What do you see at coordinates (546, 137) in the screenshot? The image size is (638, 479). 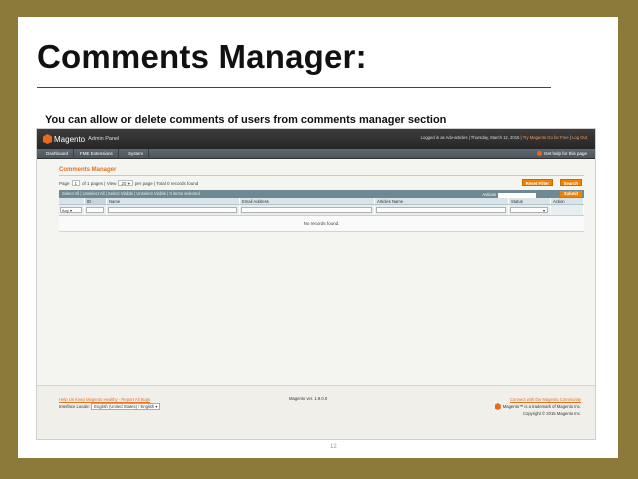 I see `try-magento-link: Try Magento Go for Free` at bounding box center [546, 137].